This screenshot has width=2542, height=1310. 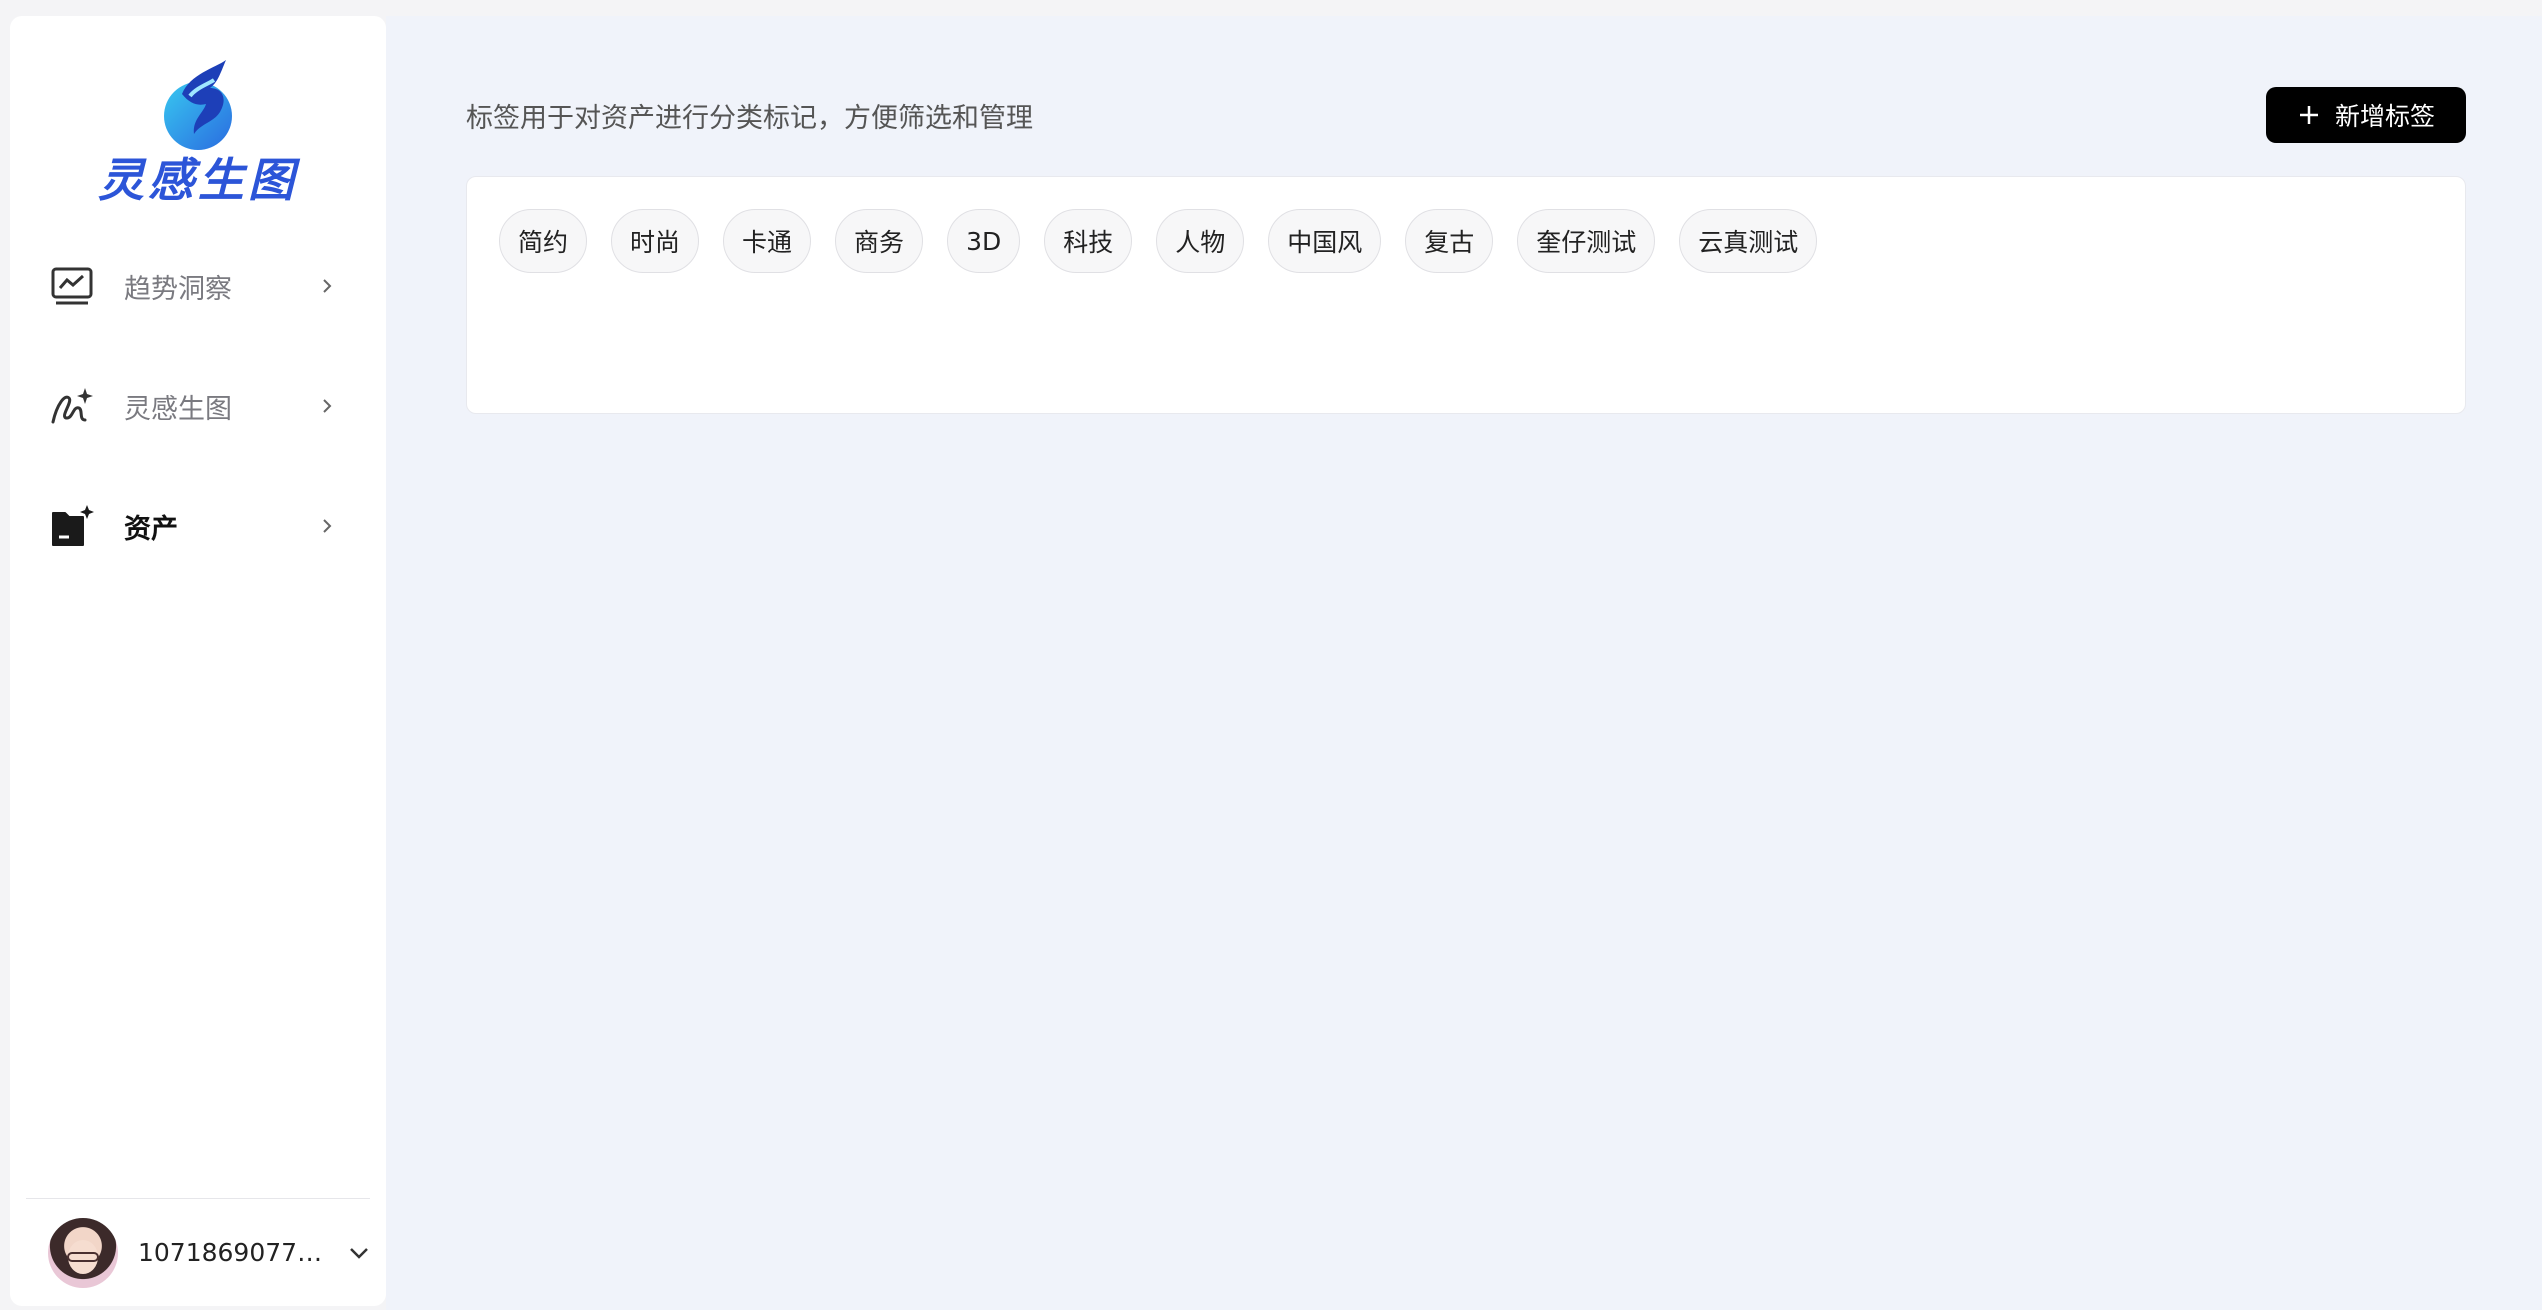 What do you see at coordinates (984, 241) in the screenshot?
I see `tag-chip: 3D` at bounding box center [984, 241].